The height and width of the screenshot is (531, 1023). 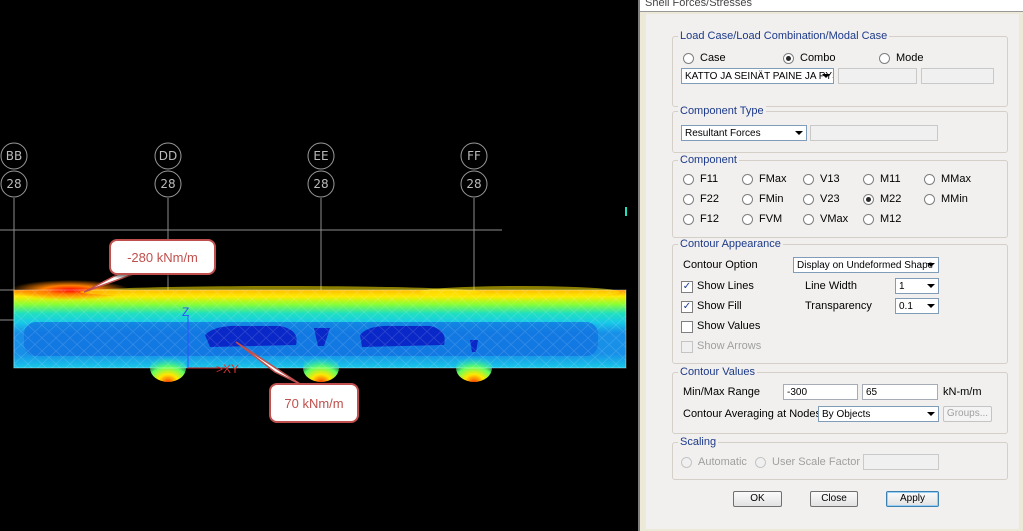 What do you see at coordinates (890, 179) in the screenshot?
I see `component-label-m11: M11` at bounding box center [890, 179].